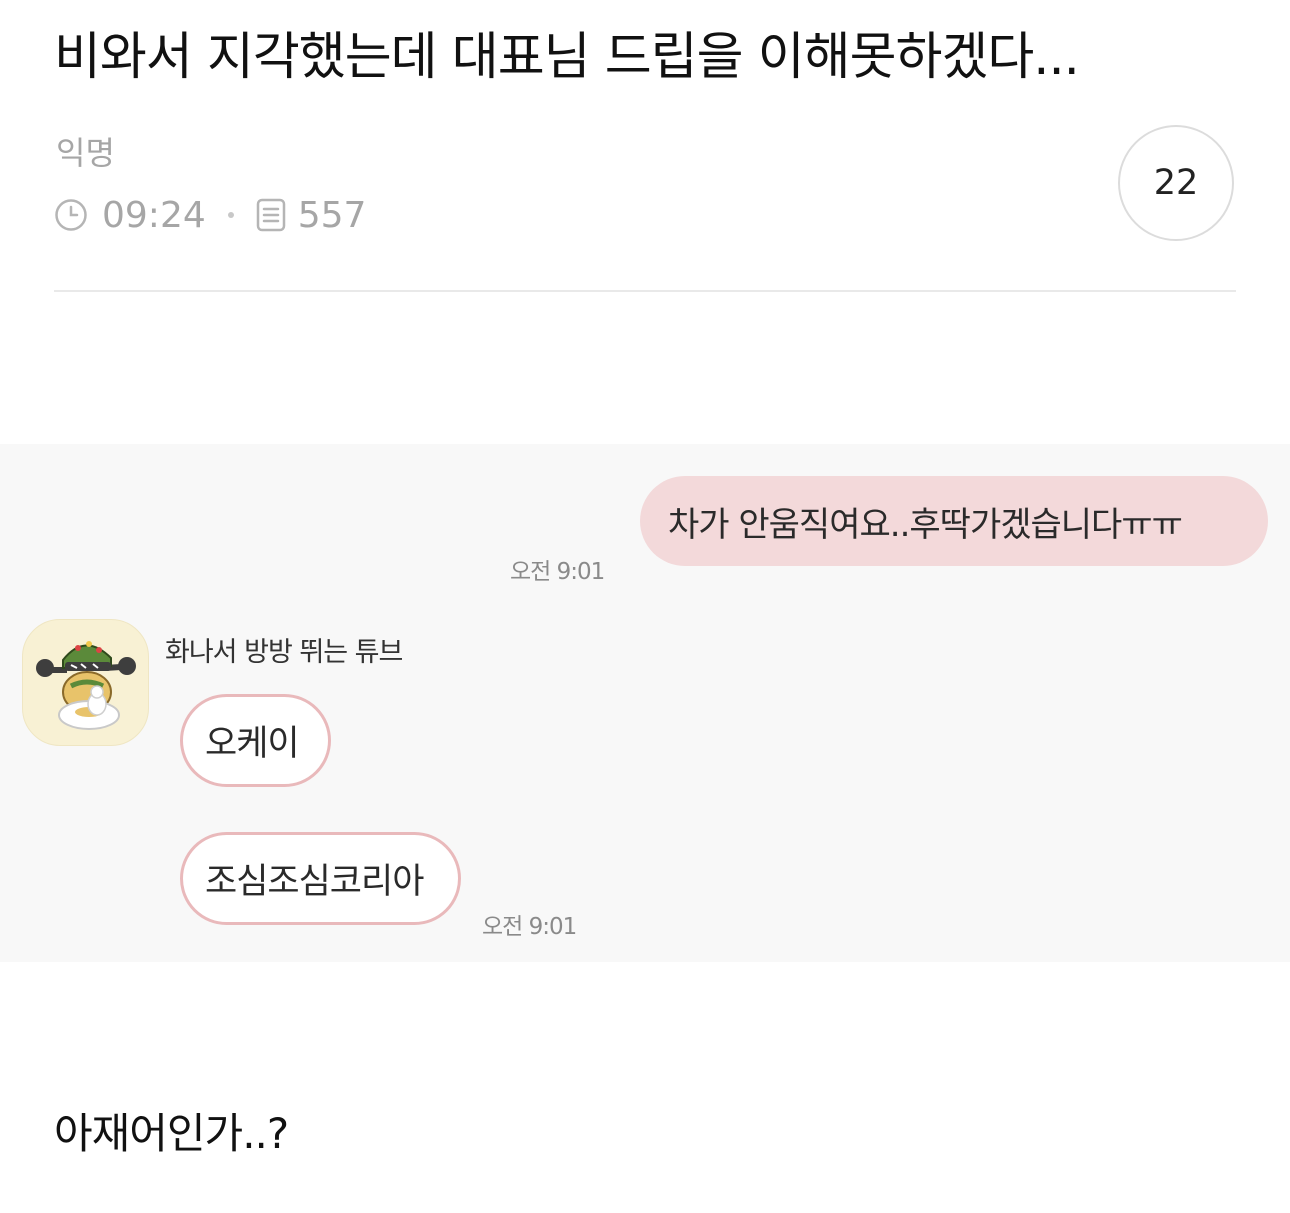 The image size is (1290, 1213). Describe the element at coordinates (529, 927) in the screenshot. I see `reply-time: 오전 9:01` at that location.